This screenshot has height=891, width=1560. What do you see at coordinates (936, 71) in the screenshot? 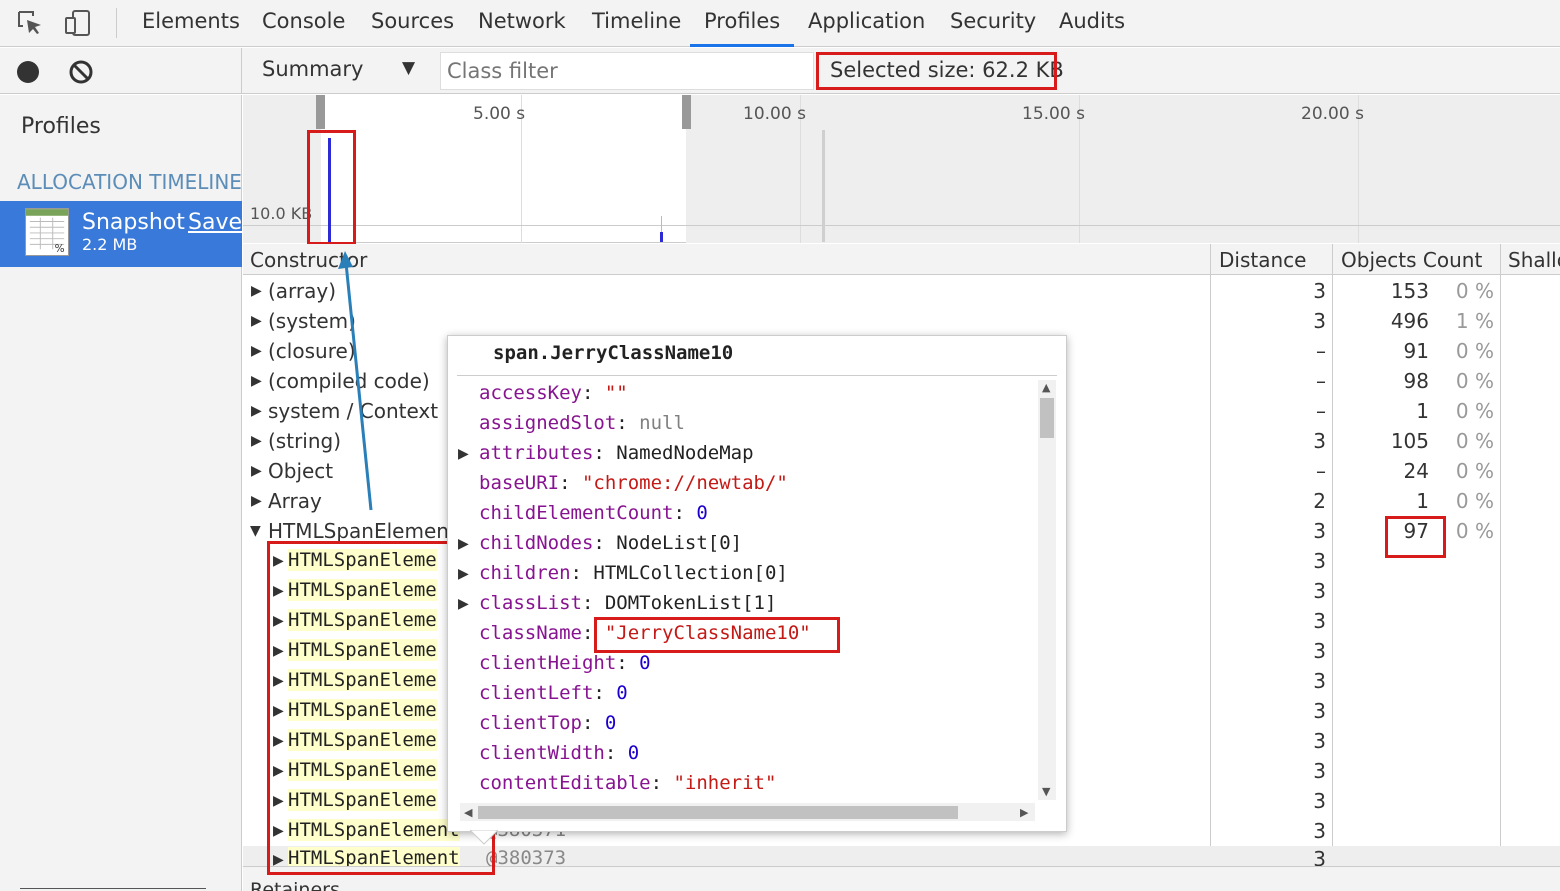
I see `highlight-selected-size` at bounding box center [936, 71].